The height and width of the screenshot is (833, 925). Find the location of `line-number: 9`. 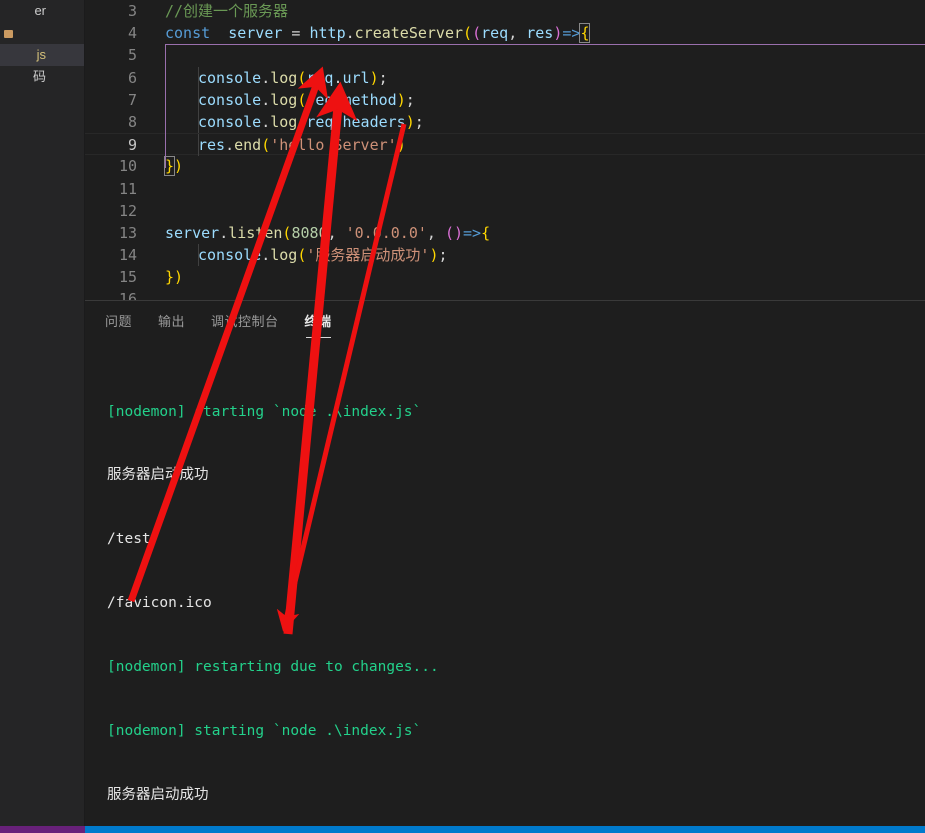

line-number: 9 is located at coordinates (132, 145).